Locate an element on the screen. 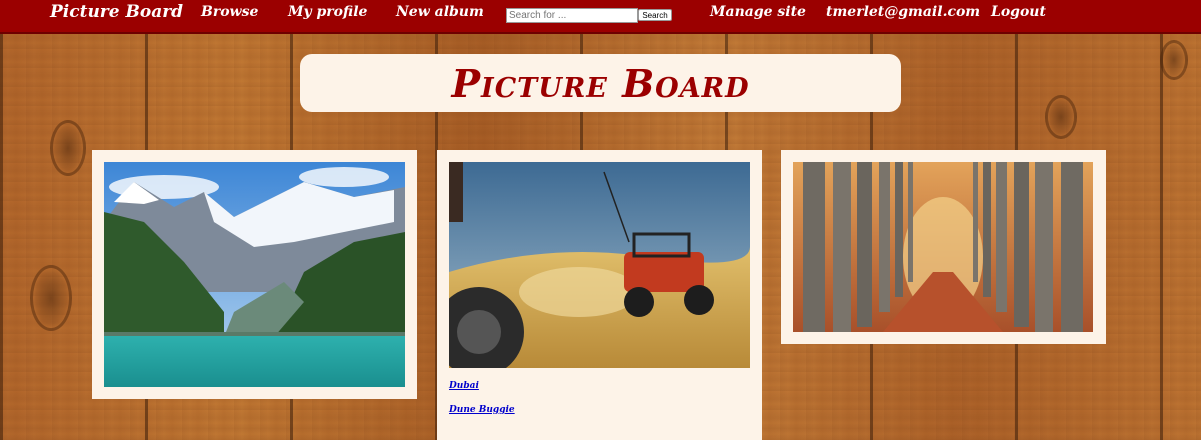  nav-brand-link: Picture Board is located at coordinates (116, 12).